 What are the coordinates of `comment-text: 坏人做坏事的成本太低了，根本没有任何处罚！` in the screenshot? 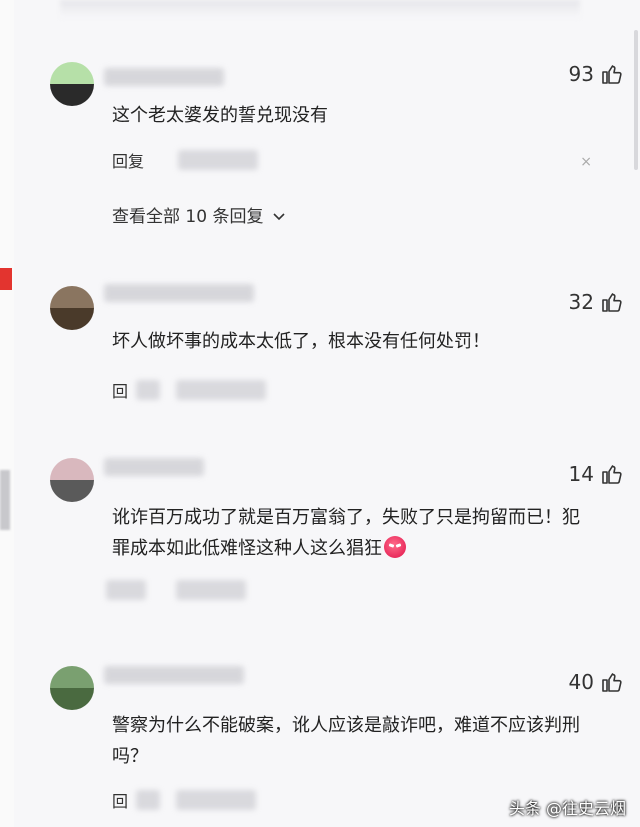 It's located at (301, 341).